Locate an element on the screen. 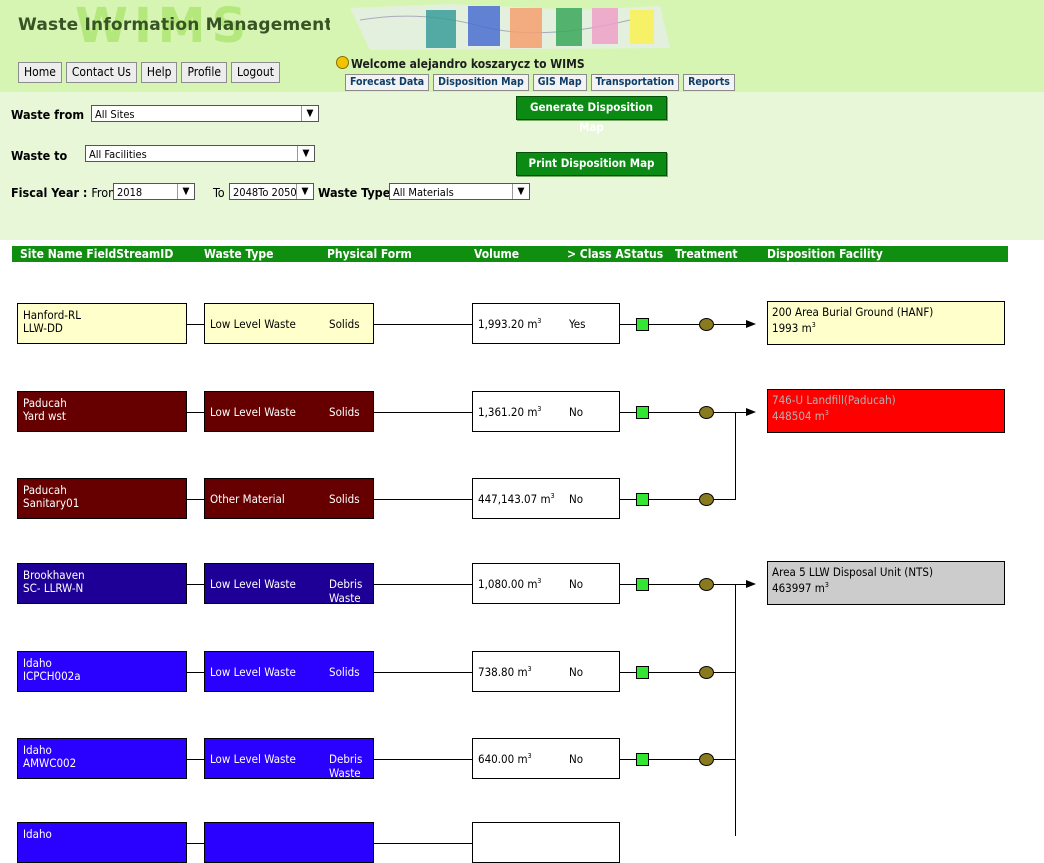  fiscal-year-label: Fiscal Year : From is located at coordinates (65, 192).